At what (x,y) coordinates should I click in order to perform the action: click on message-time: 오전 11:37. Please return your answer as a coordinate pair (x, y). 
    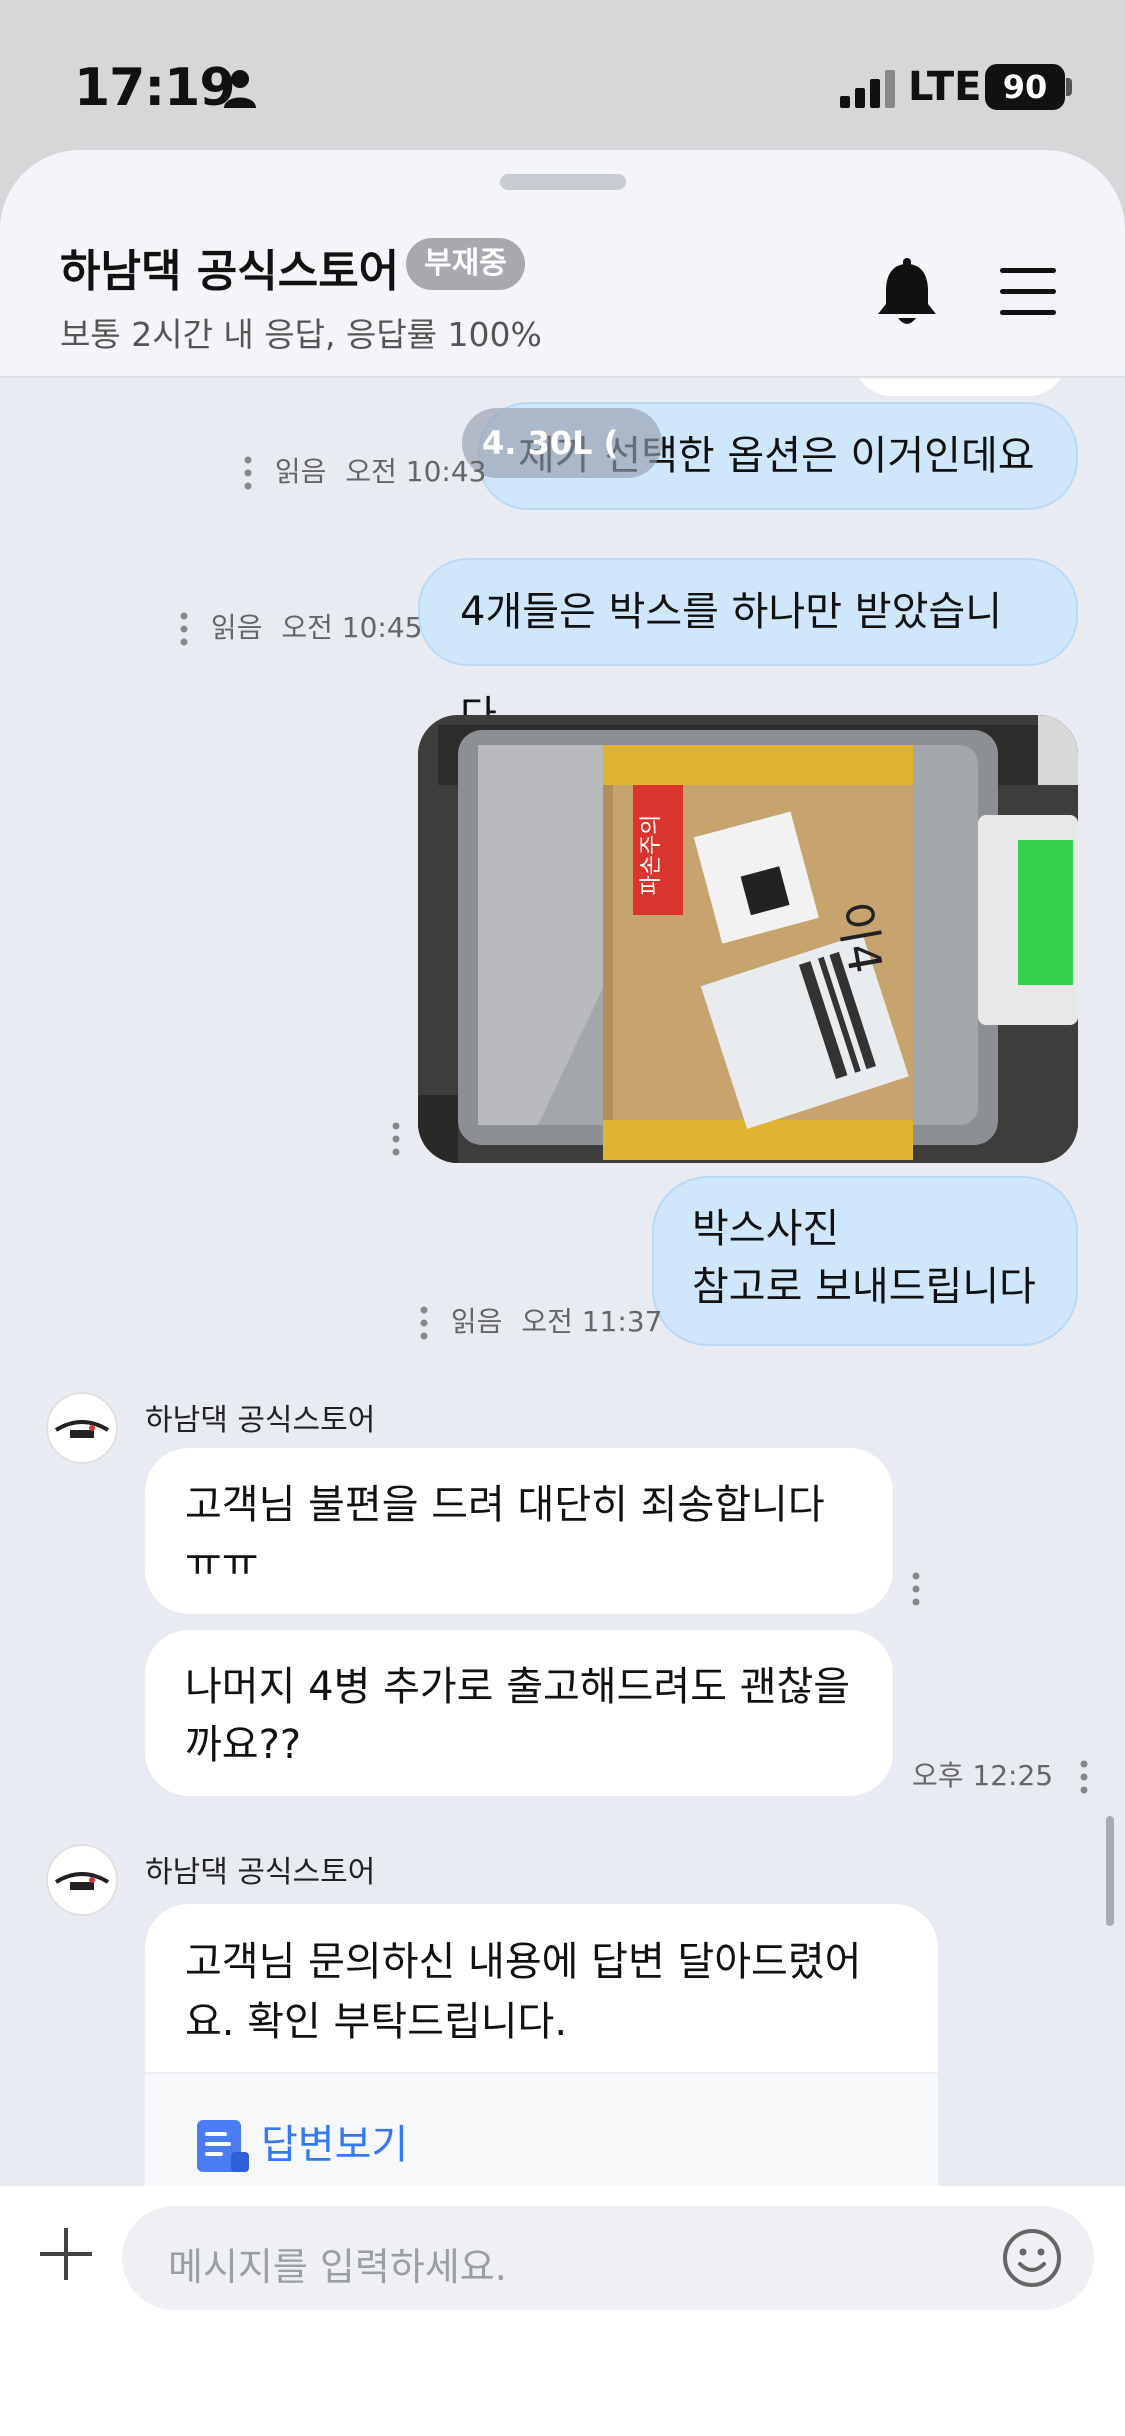
    Looking at the image, I should click on (592, 1321).